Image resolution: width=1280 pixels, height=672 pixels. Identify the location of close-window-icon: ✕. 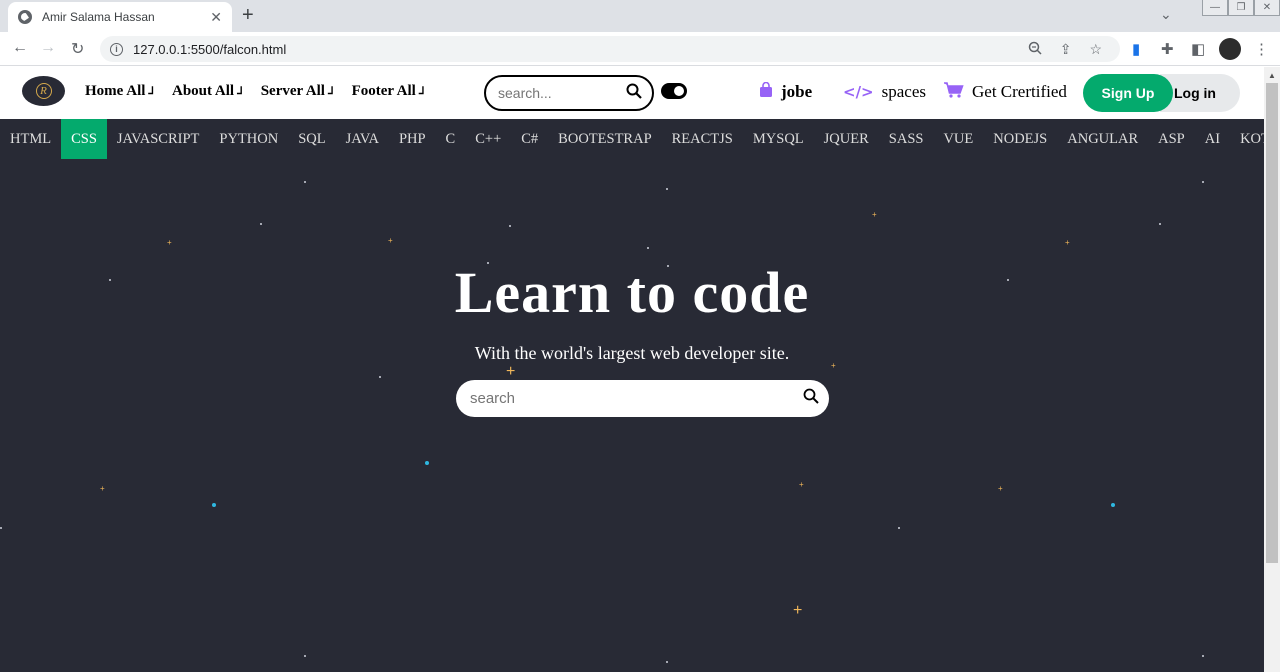
(1267, 8).